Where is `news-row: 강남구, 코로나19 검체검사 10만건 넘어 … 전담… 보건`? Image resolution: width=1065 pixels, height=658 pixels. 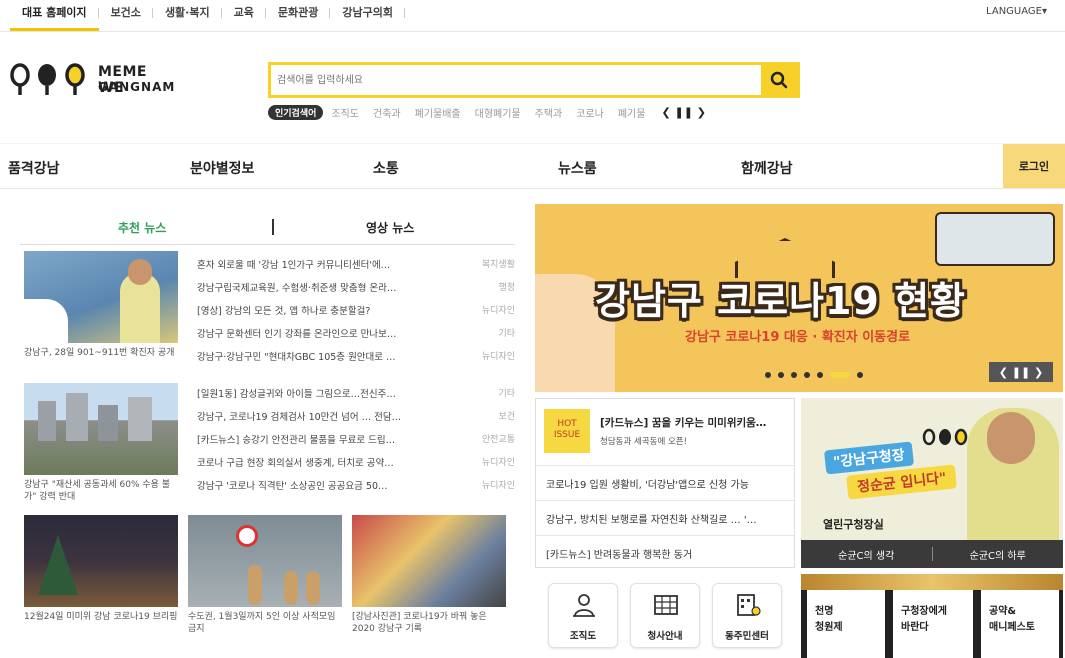
news-row: 강남구, 코로나19 검체검사 10만건 넘어 … 전담… 보건 is located at coordinates (356, 416).